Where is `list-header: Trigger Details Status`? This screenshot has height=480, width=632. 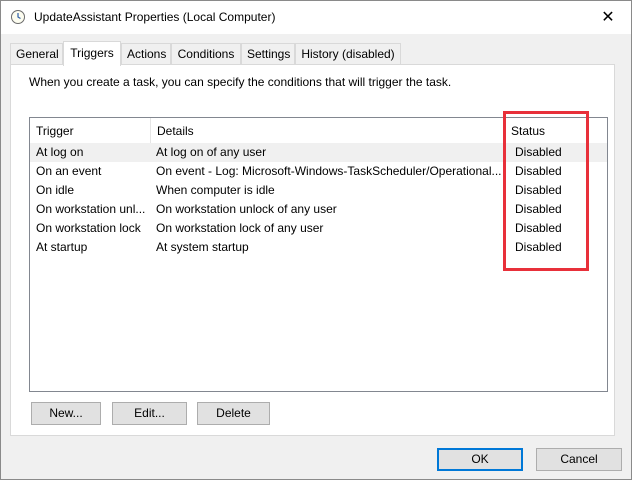
list-header: Trigger Details Status is located at coordinates (318, 130).